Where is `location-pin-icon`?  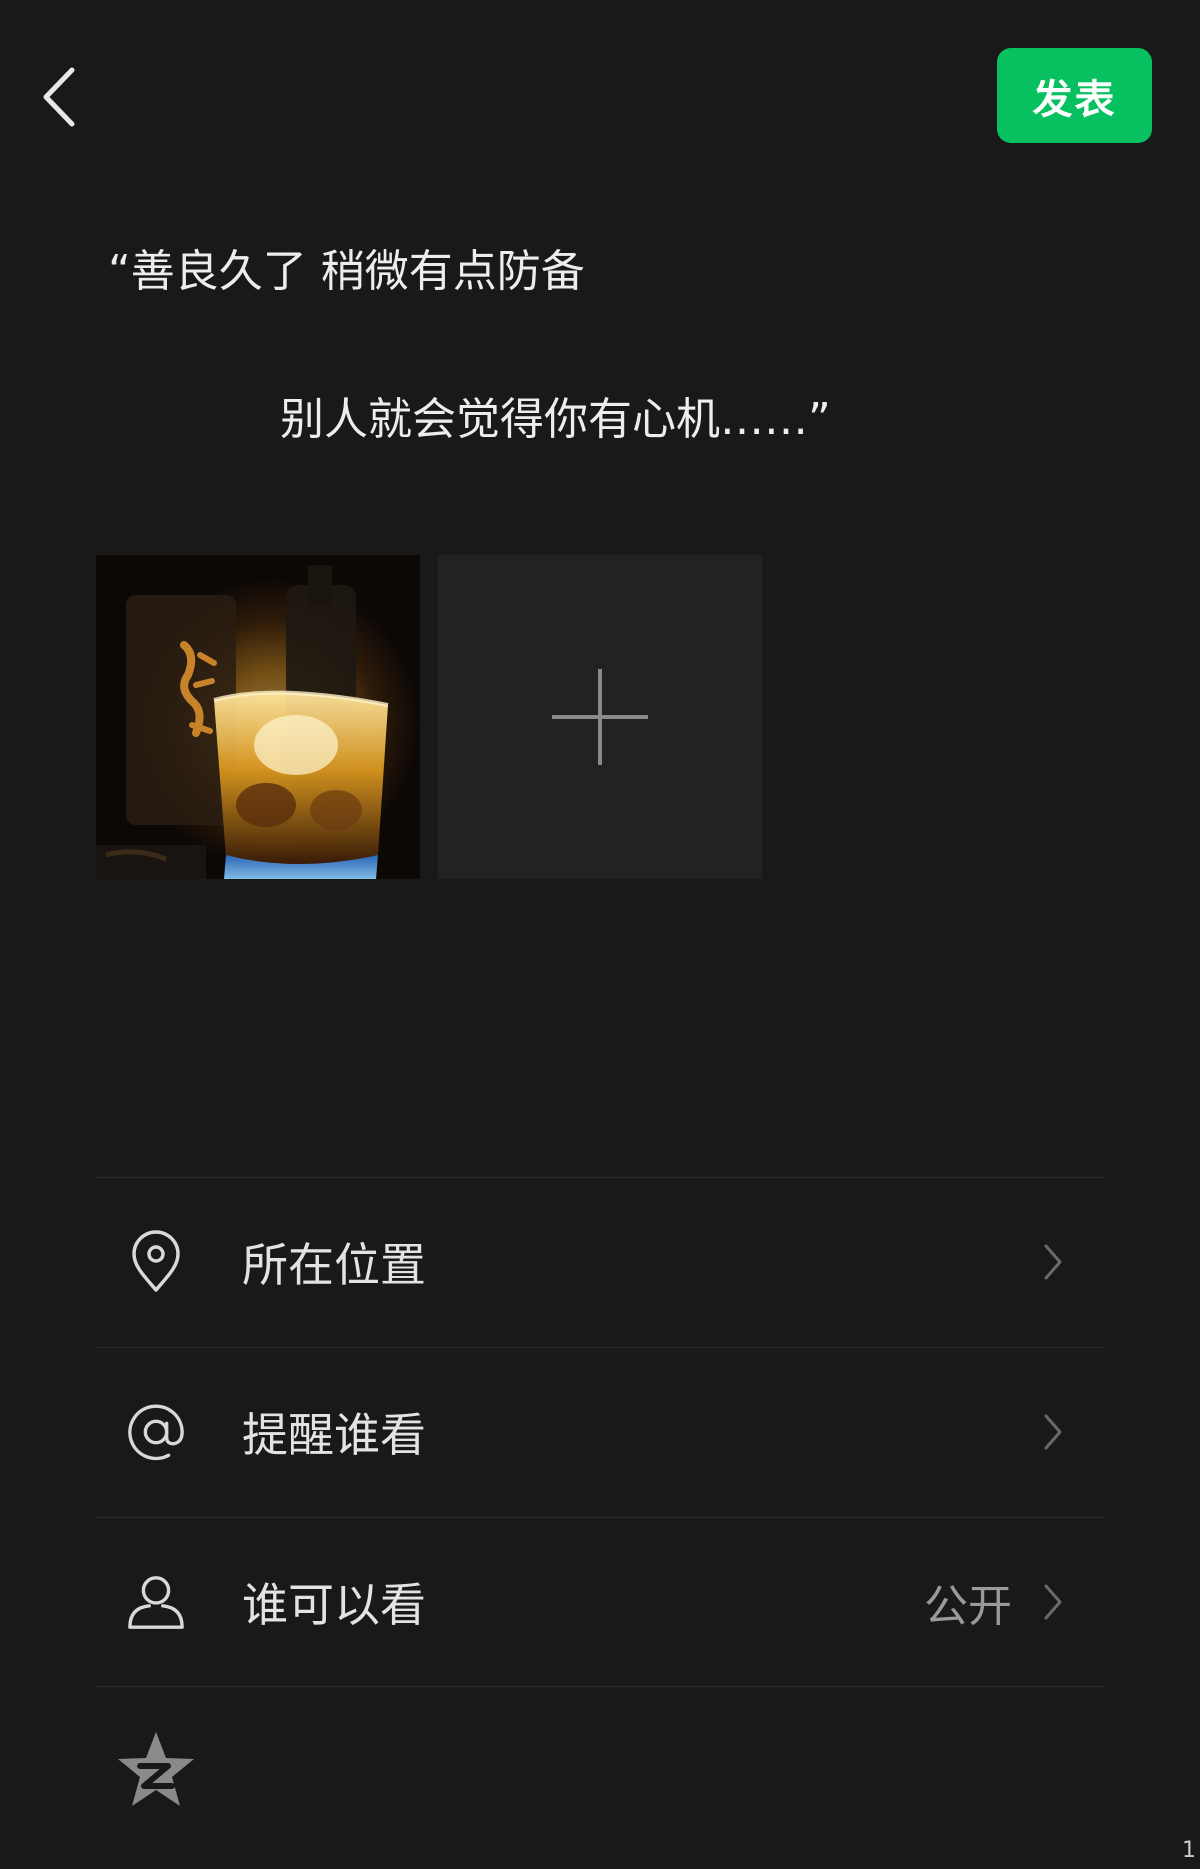
location-pin-icon is located at coordinates (156, 1262).